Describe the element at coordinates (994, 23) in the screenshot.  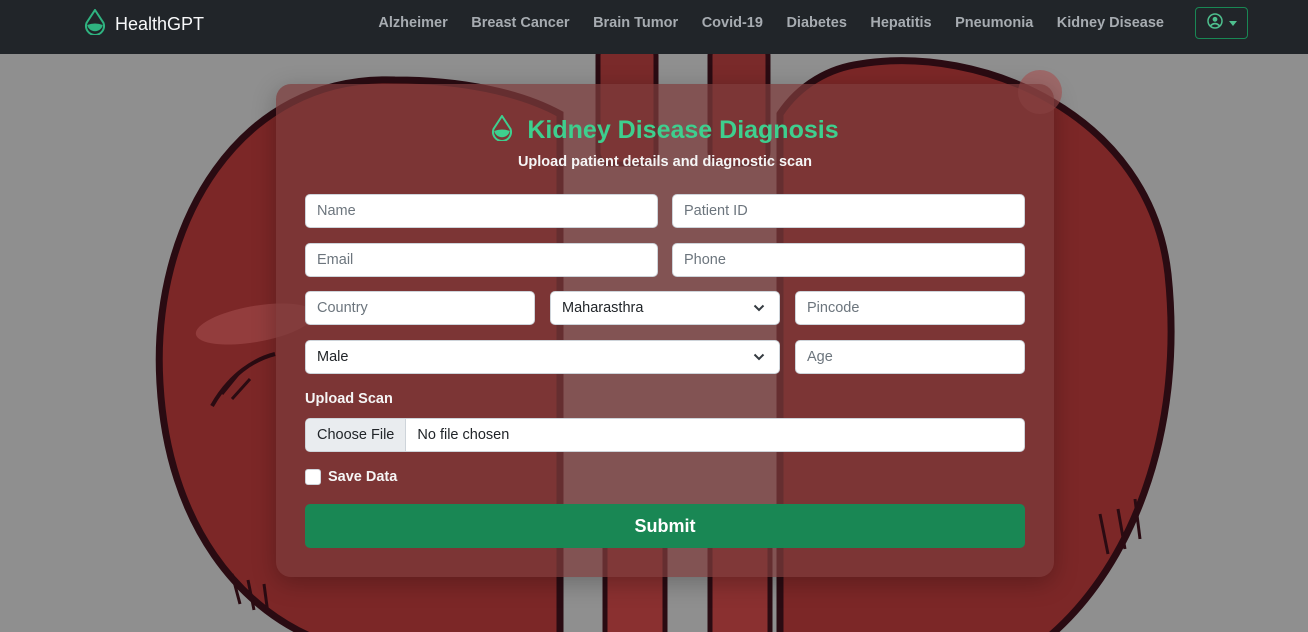
I see `nav-link-pneumonia: Pneumonia` at that location.